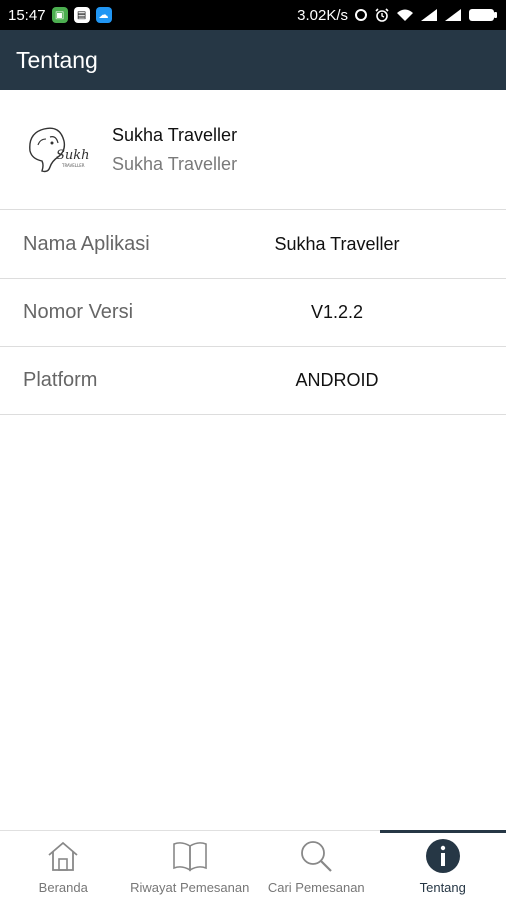  What do you see at coordinates (63, 856) in the screenshot?
I see `home-icon` at bounding box center [63, 856].